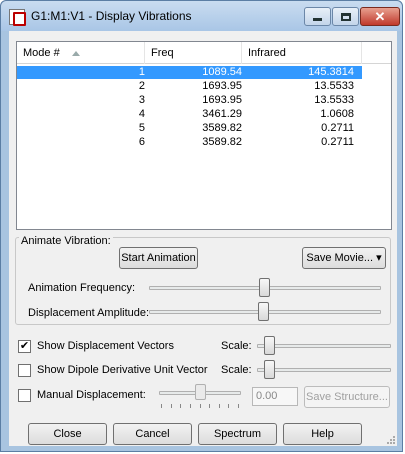 The height and width of the screenshot is (454, 405). I want to click on mode-cell: 5, so click(141, 128).